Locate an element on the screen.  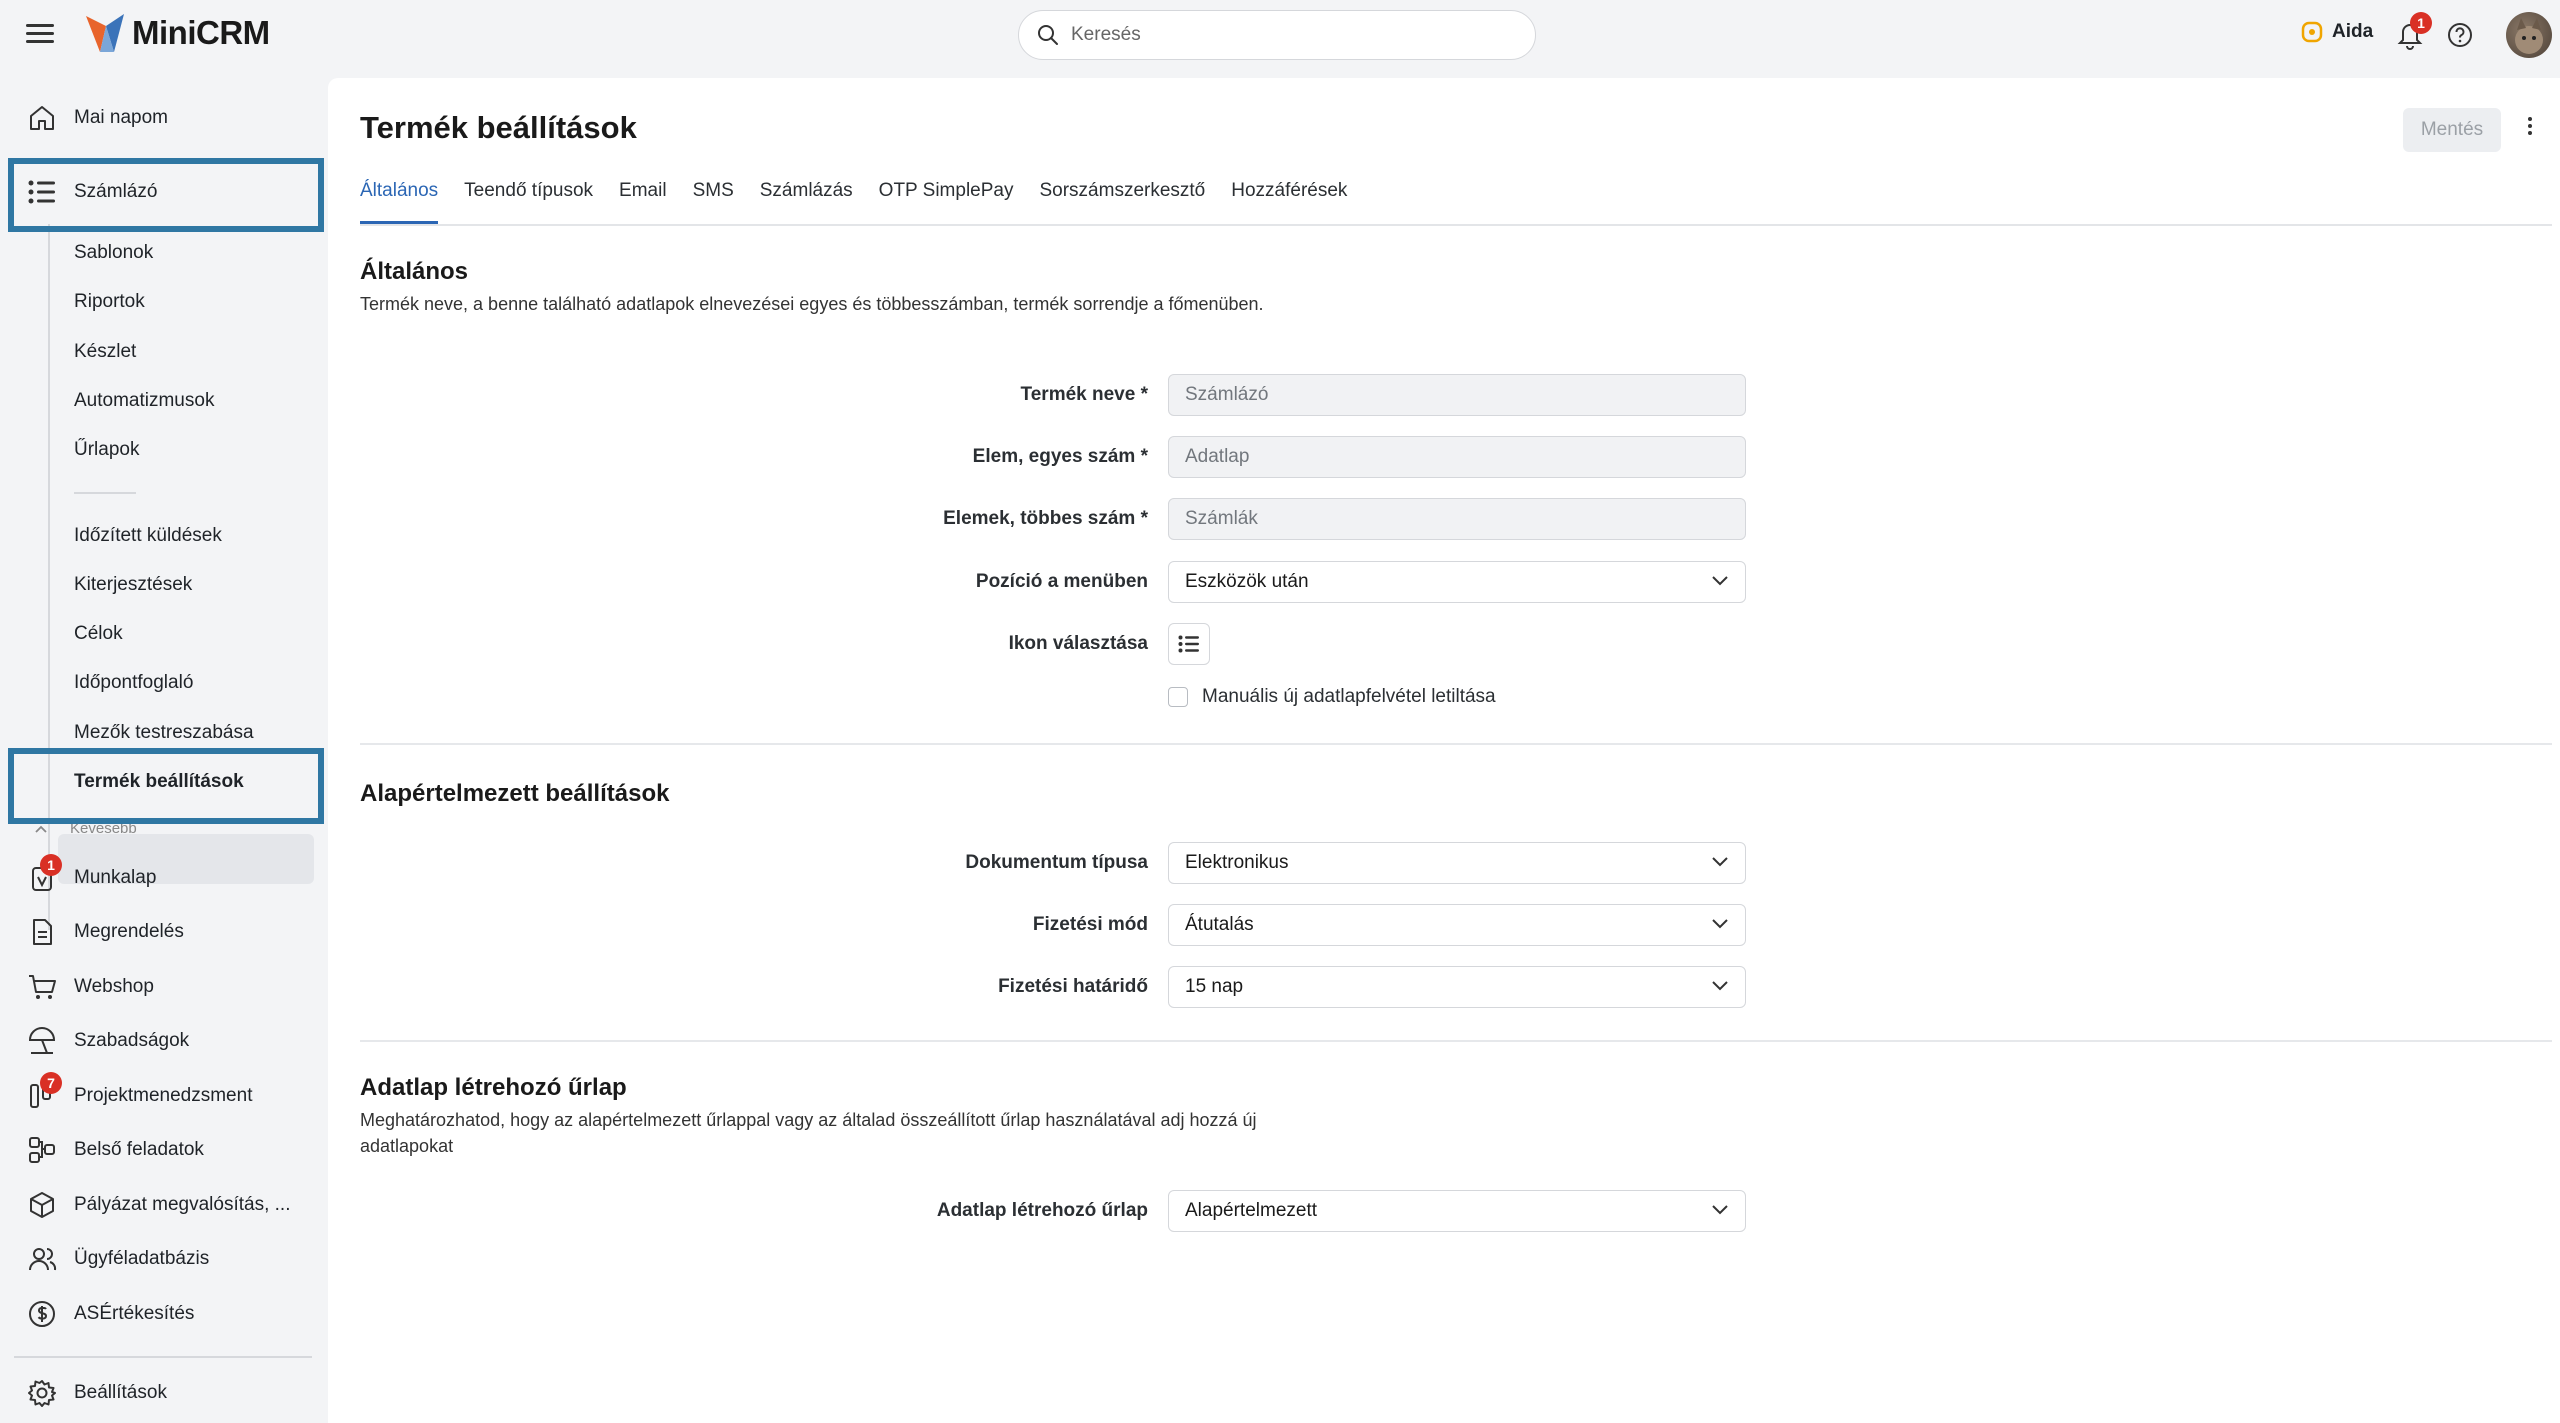
section-title-defaults: Alapértelmezett beállítások is located at coordinates (515, 793).